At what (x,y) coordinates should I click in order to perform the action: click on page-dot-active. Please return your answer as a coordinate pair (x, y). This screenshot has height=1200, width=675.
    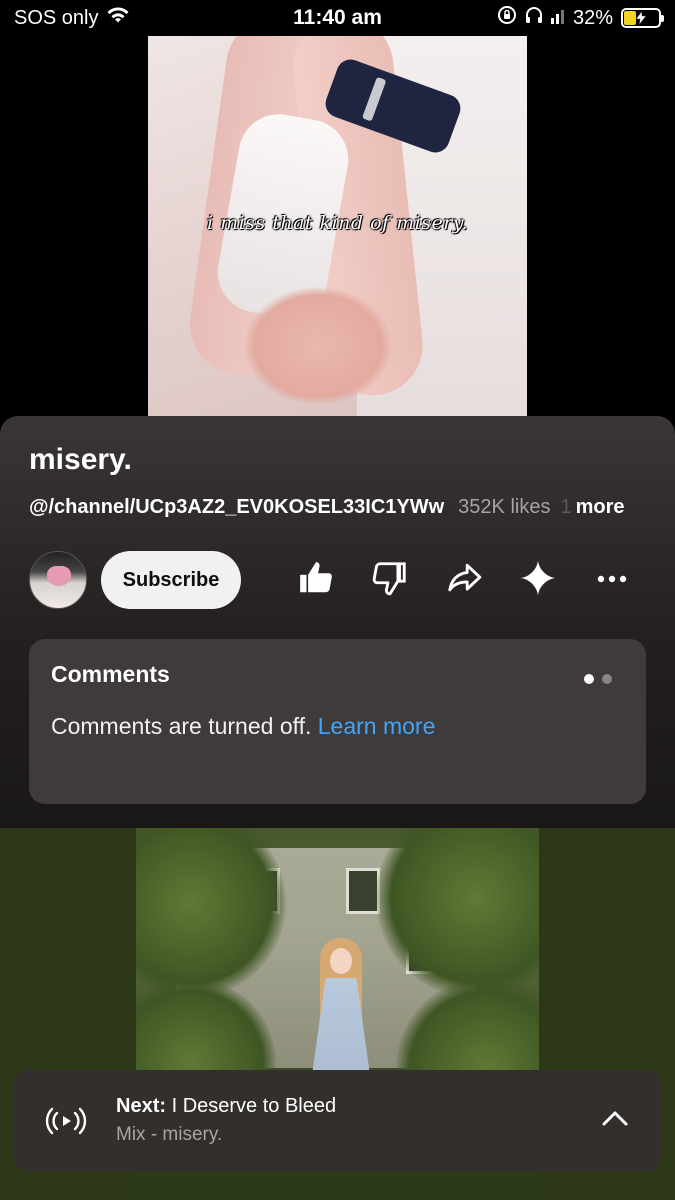
    Looking at the image, I should click on (589, 679).